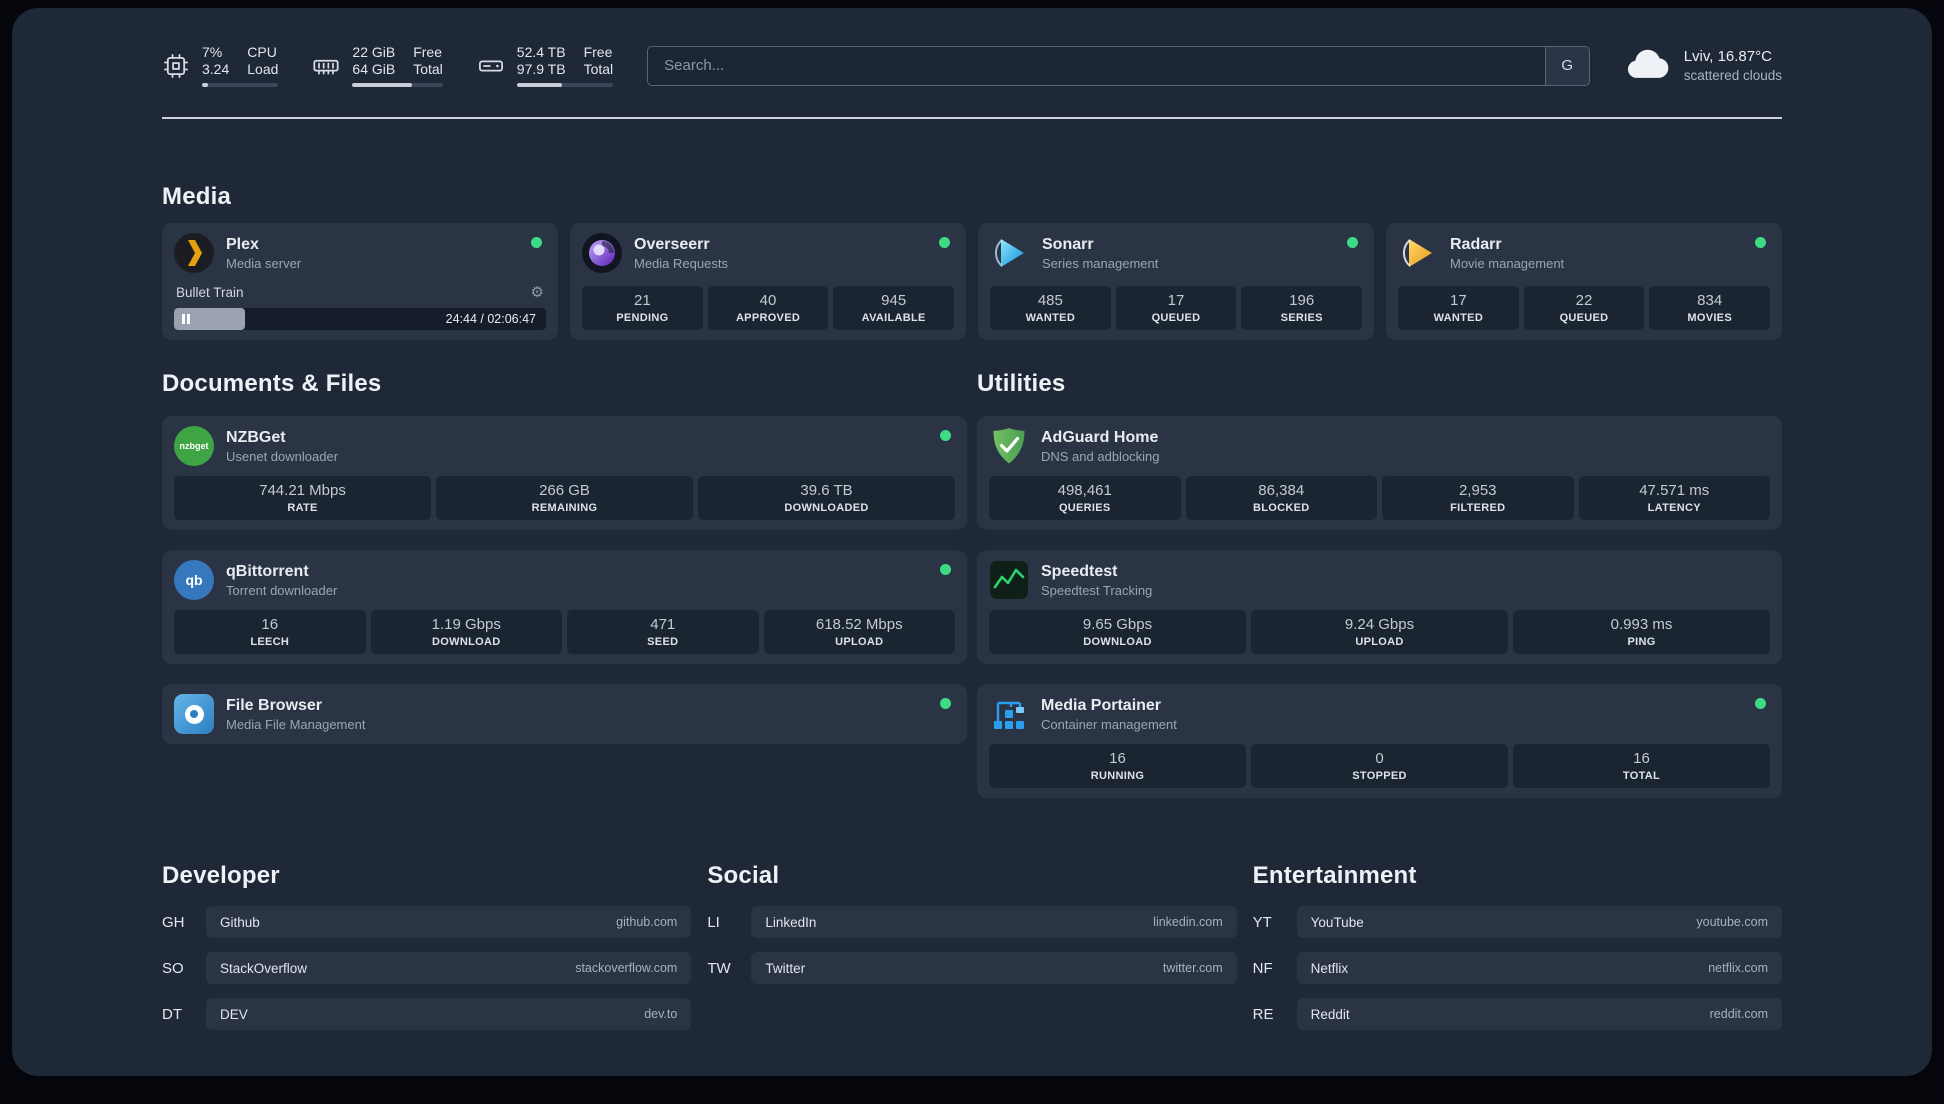  I want to click on filebrowser-icon, so click(194, 714).